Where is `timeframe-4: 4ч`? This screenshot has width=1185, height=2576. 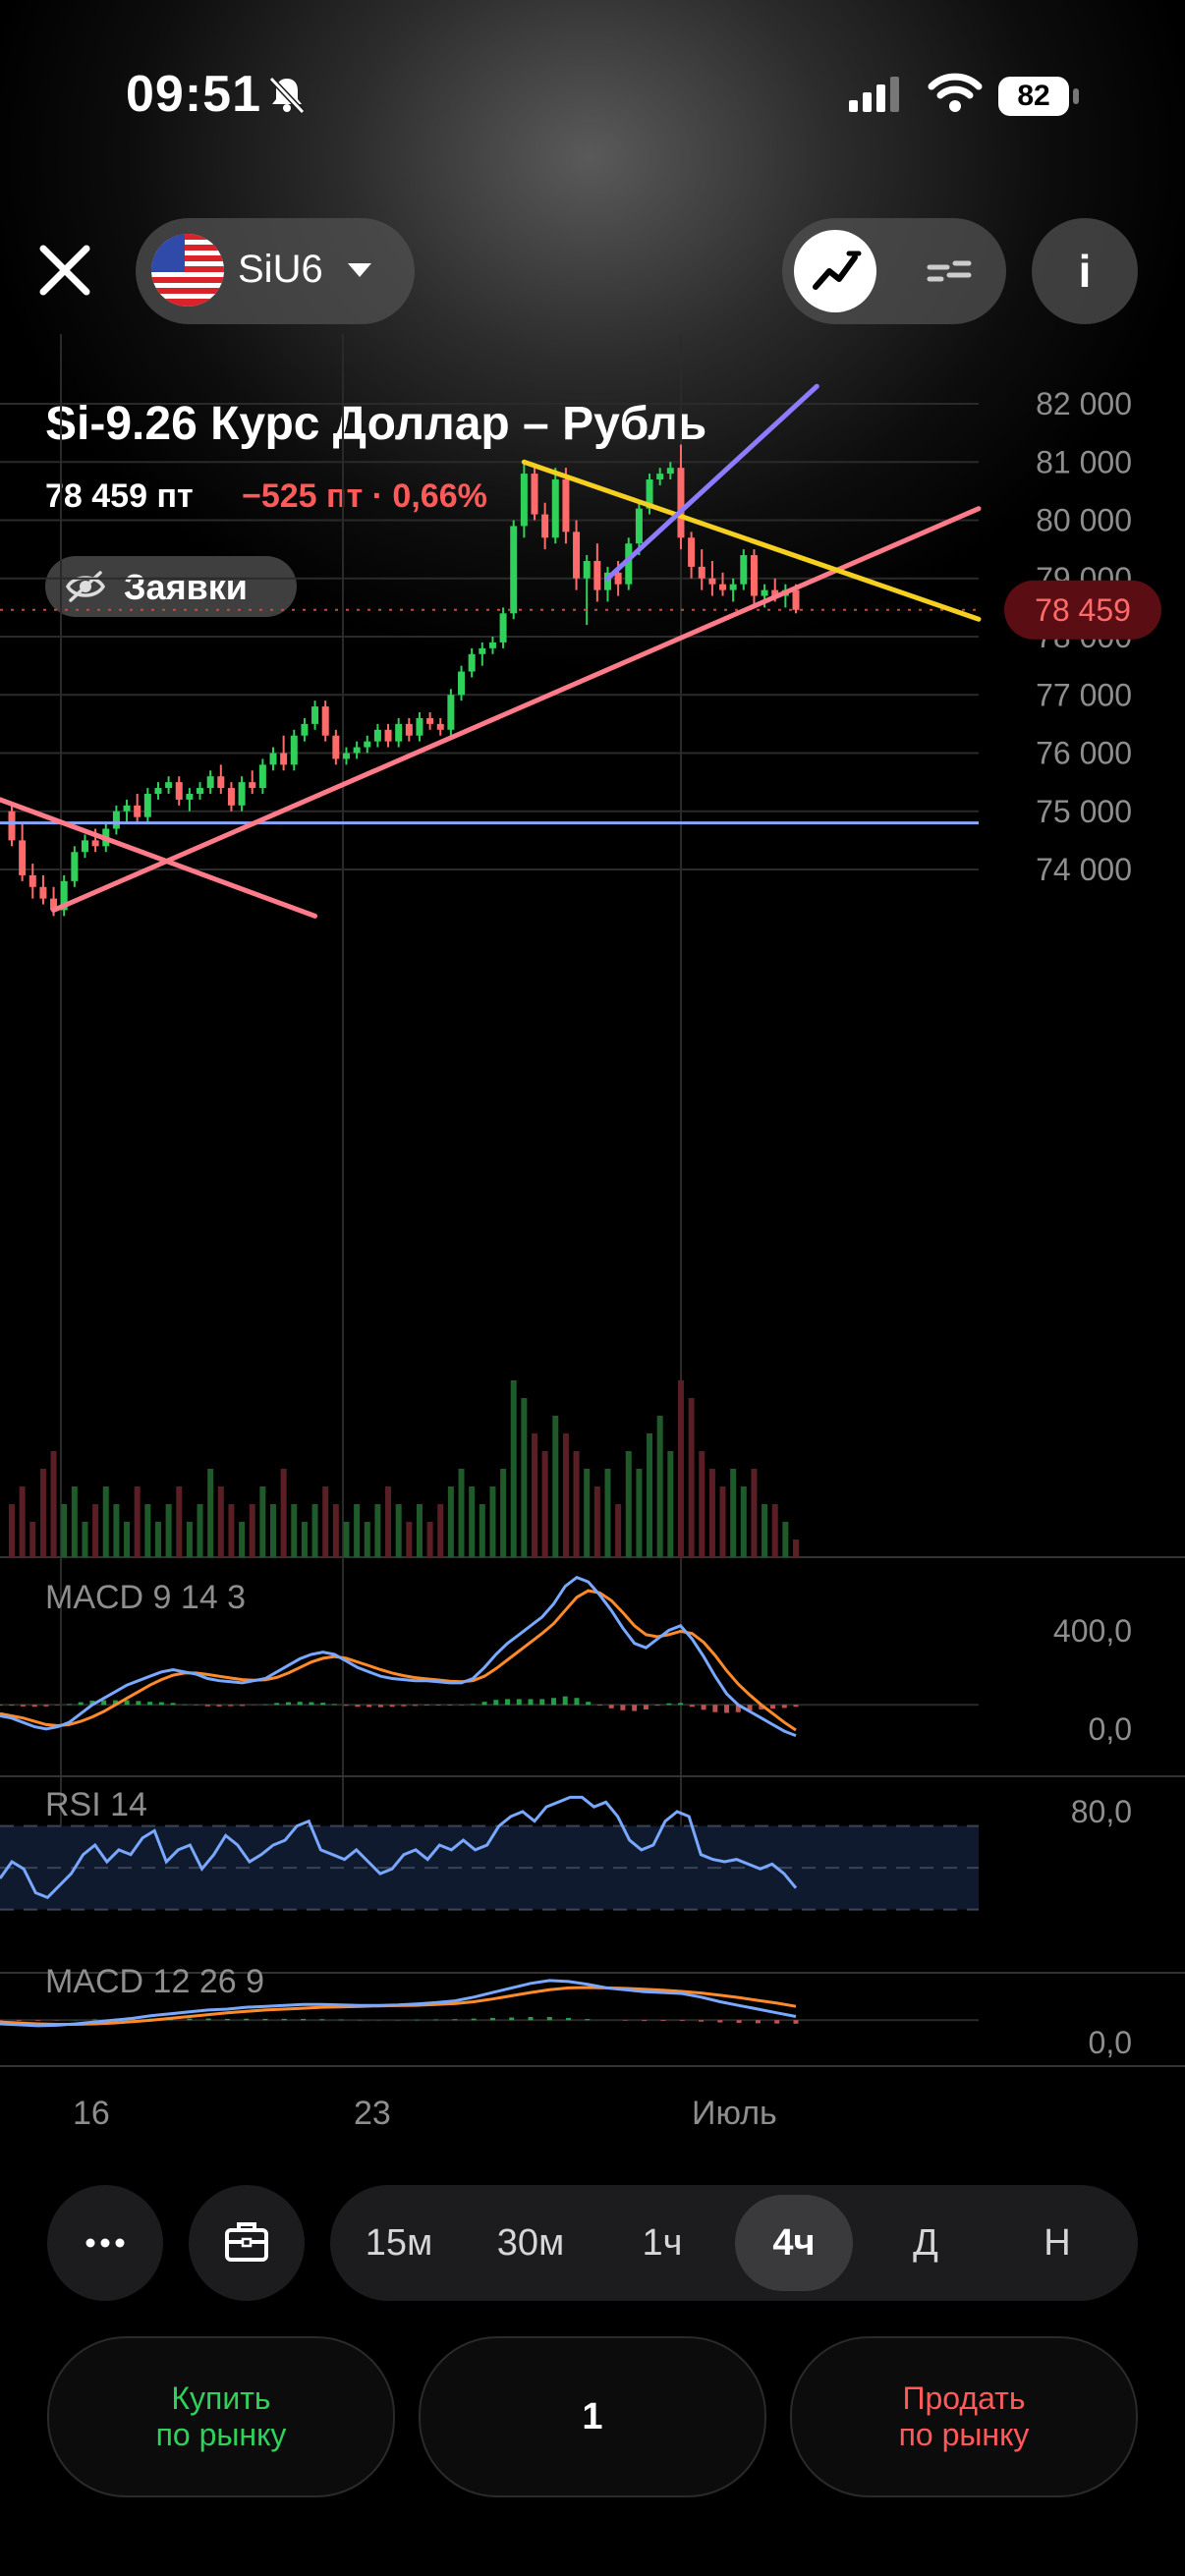 timeframe-4: 4ч is located at coordinates (794, 2243).